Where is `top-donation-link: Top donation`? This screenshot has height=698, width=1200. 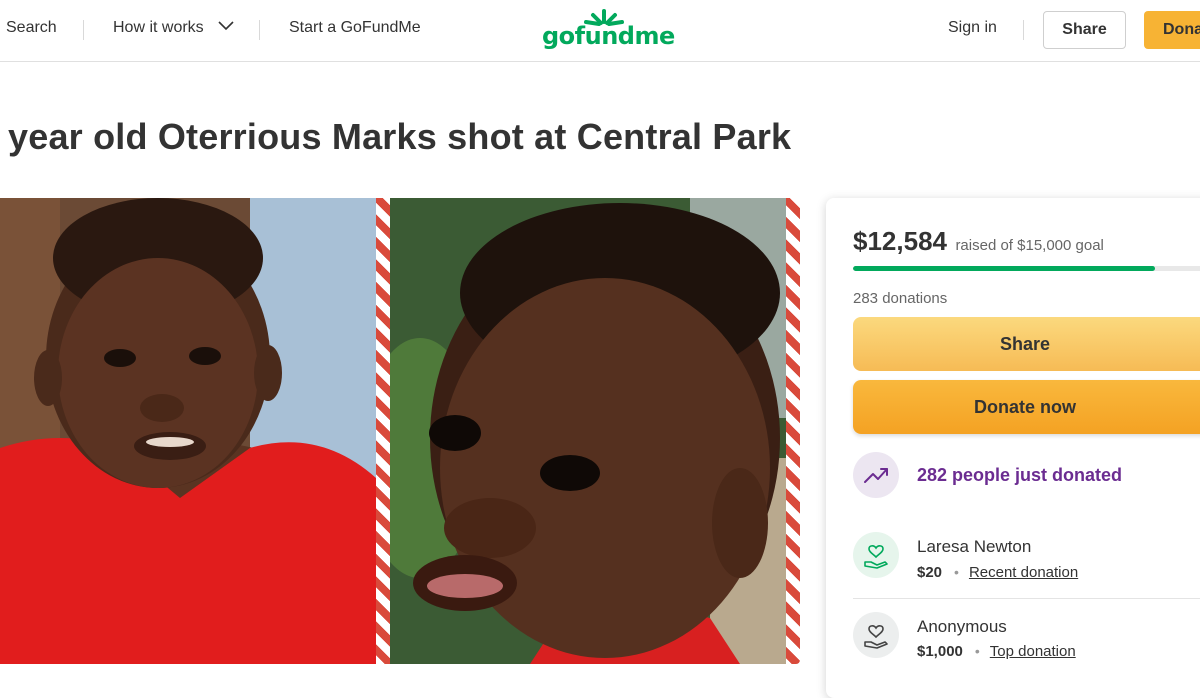 top-donation-link: Top donation is located at coordinates (1033, 651).